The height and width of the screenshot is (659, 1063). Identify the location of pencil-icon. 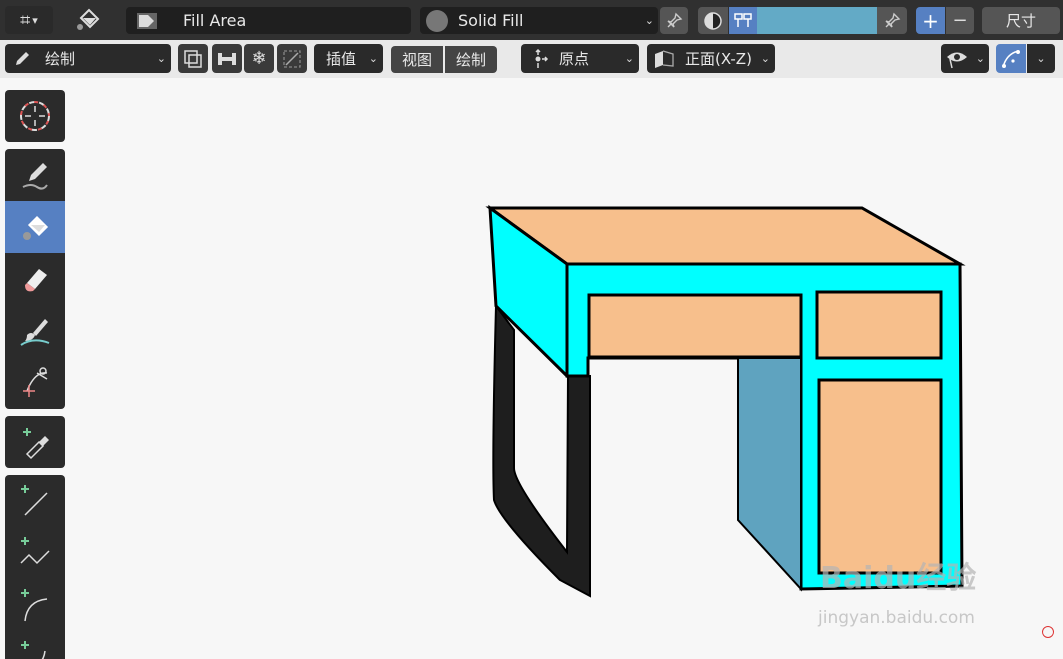
(22, 59).